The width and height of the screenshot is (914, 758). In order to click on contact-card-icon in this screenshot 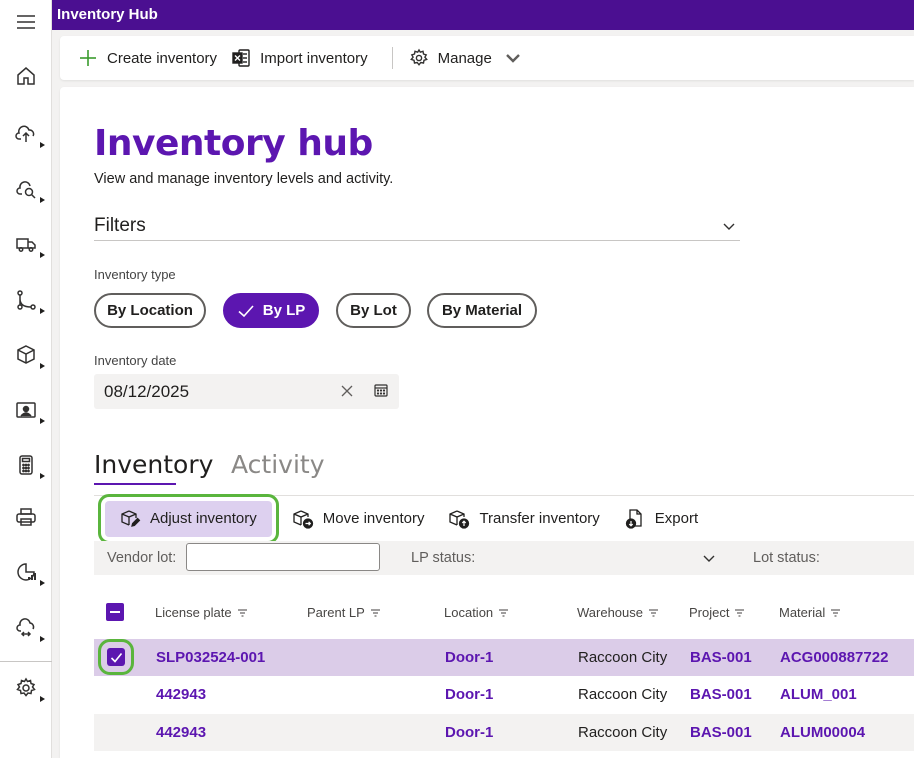, I will do `click(26, 410)`.